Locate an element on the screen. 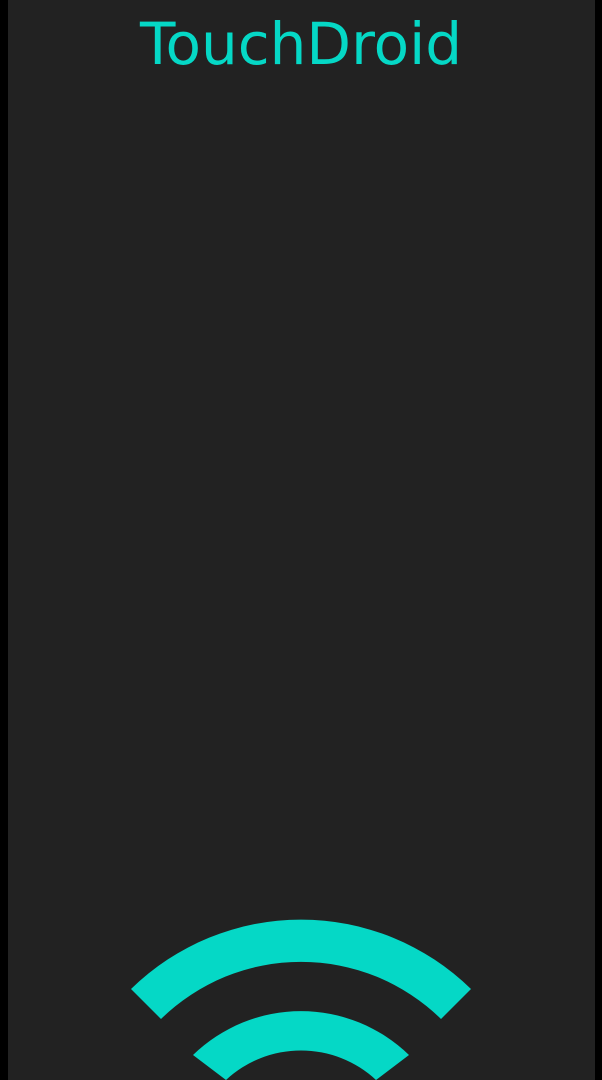 The width and height of the screenshot is (602, 1080). wifi-outer-arc is located at coordinates (301, 969).